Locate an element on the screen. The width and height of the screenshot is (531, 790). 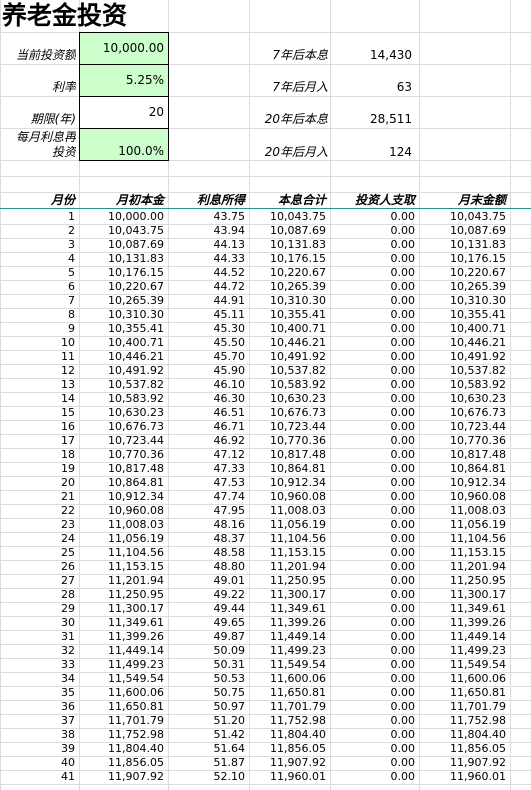
closing-cell: 11,300.17 is located at coordinates (464, 595).